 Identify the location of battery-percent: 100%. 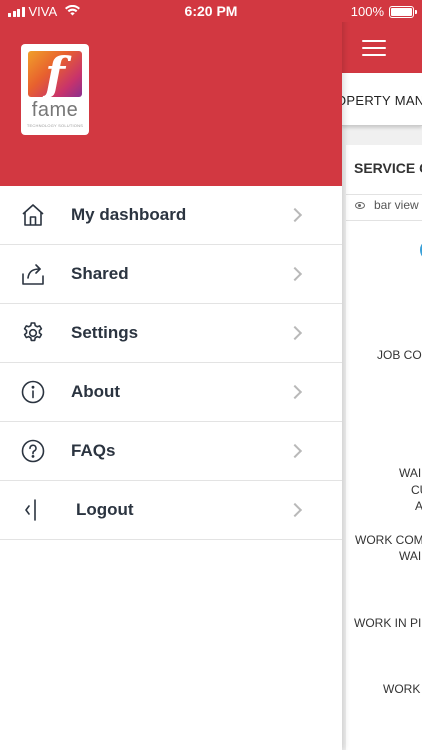
(367, 11).